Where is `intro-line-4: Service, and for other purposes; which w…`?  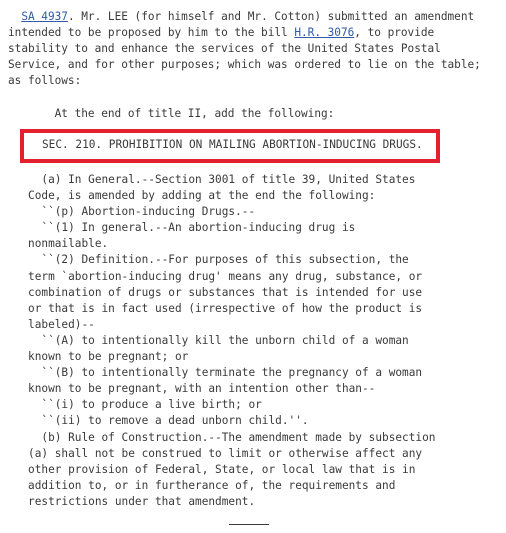
intro-line-4: Service, and for other purposes; which w… is located at coordinates (244, 65).